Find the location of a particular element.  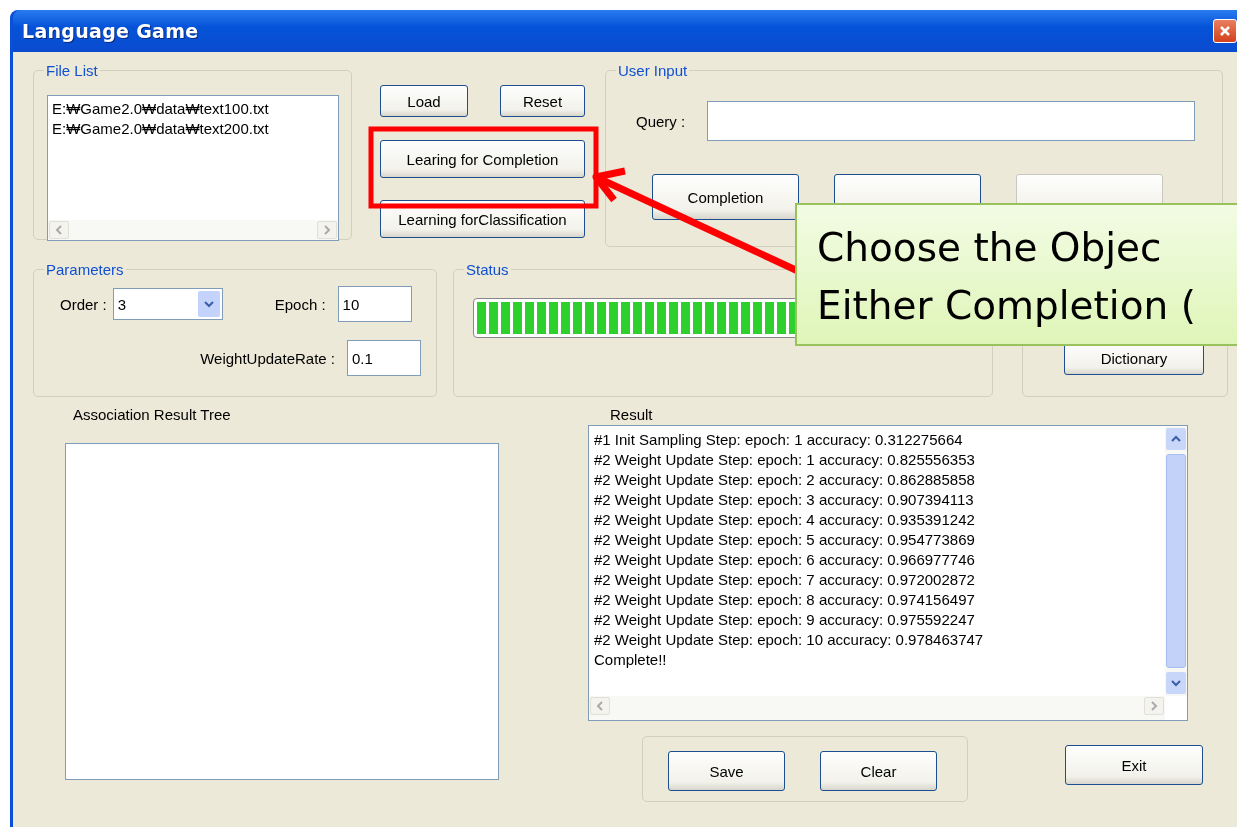

result-line: #2 Weight Update Step: epoch: 2 accuracy: 0.862885858 is located at coordinates (785, 480).